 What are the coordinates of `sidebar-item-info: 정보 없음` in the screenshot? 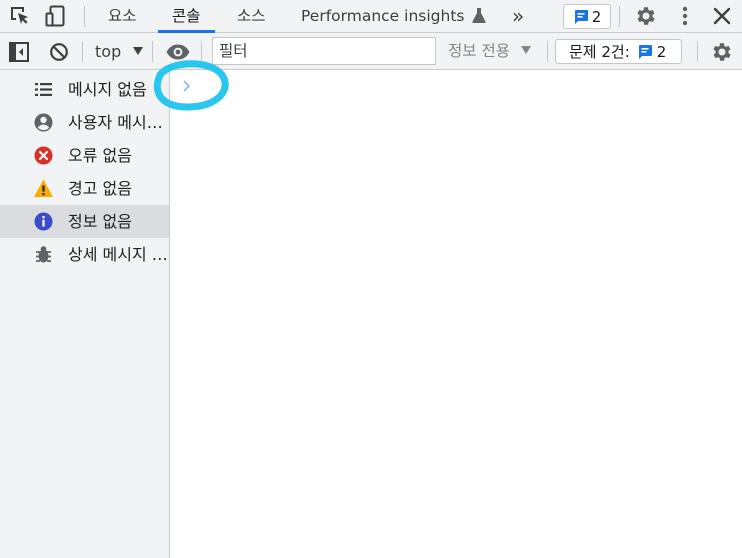 It's located at (84, 221).